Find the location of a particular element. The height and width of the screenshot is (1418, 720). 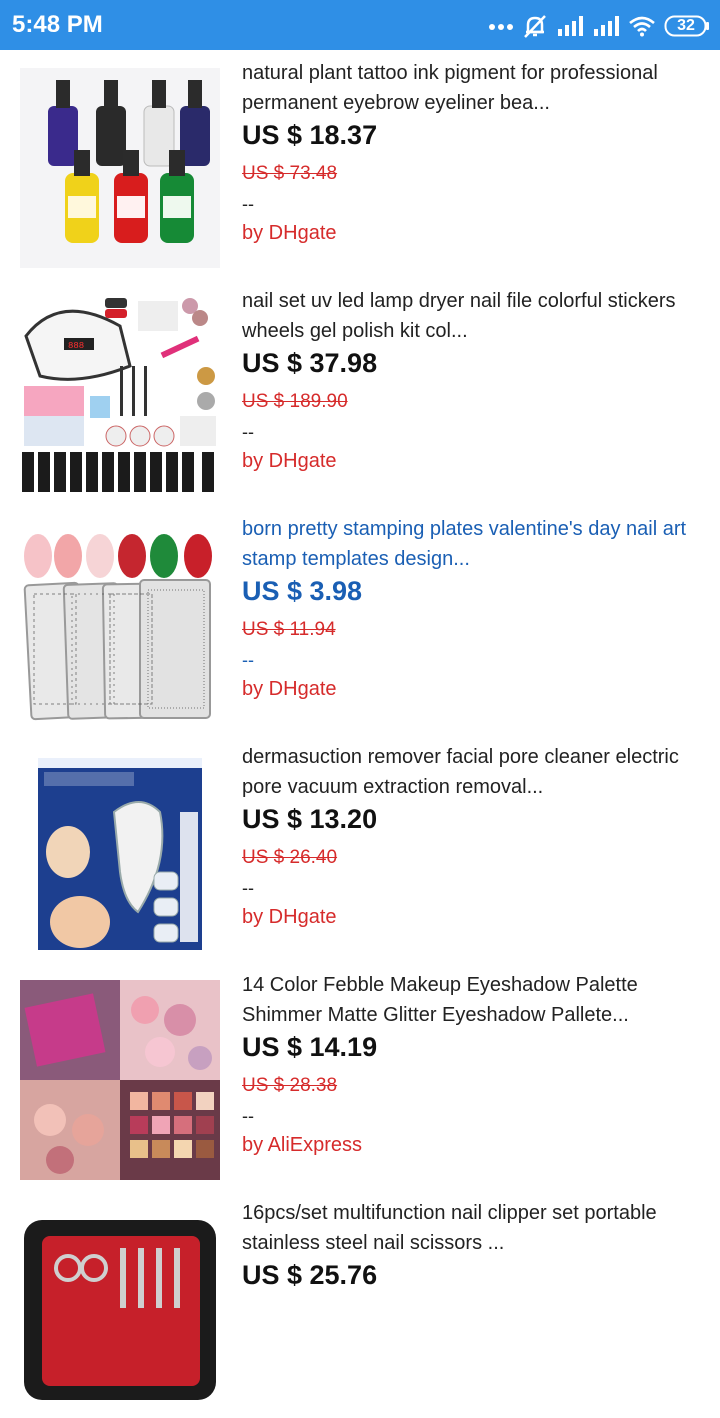

battery-level: 32 is located at coordinates (686, 25).